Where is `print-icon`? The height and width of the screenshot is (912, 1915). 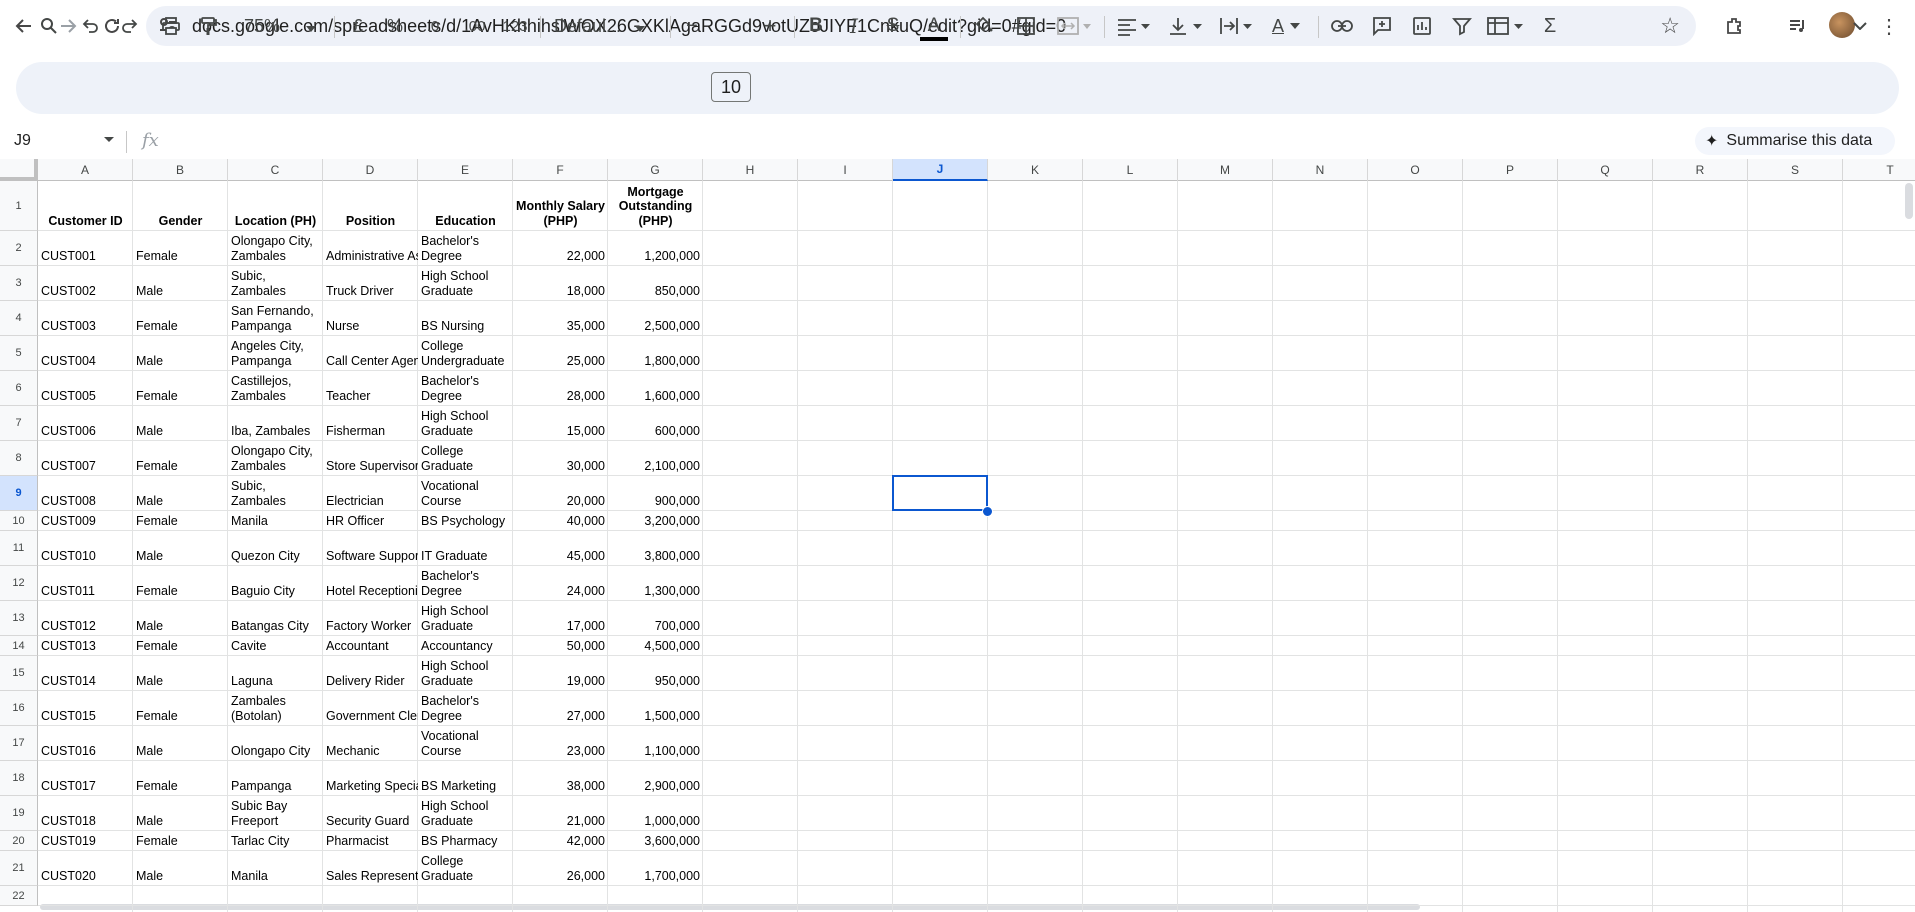
print-icon is located at coordinates (171, 26).